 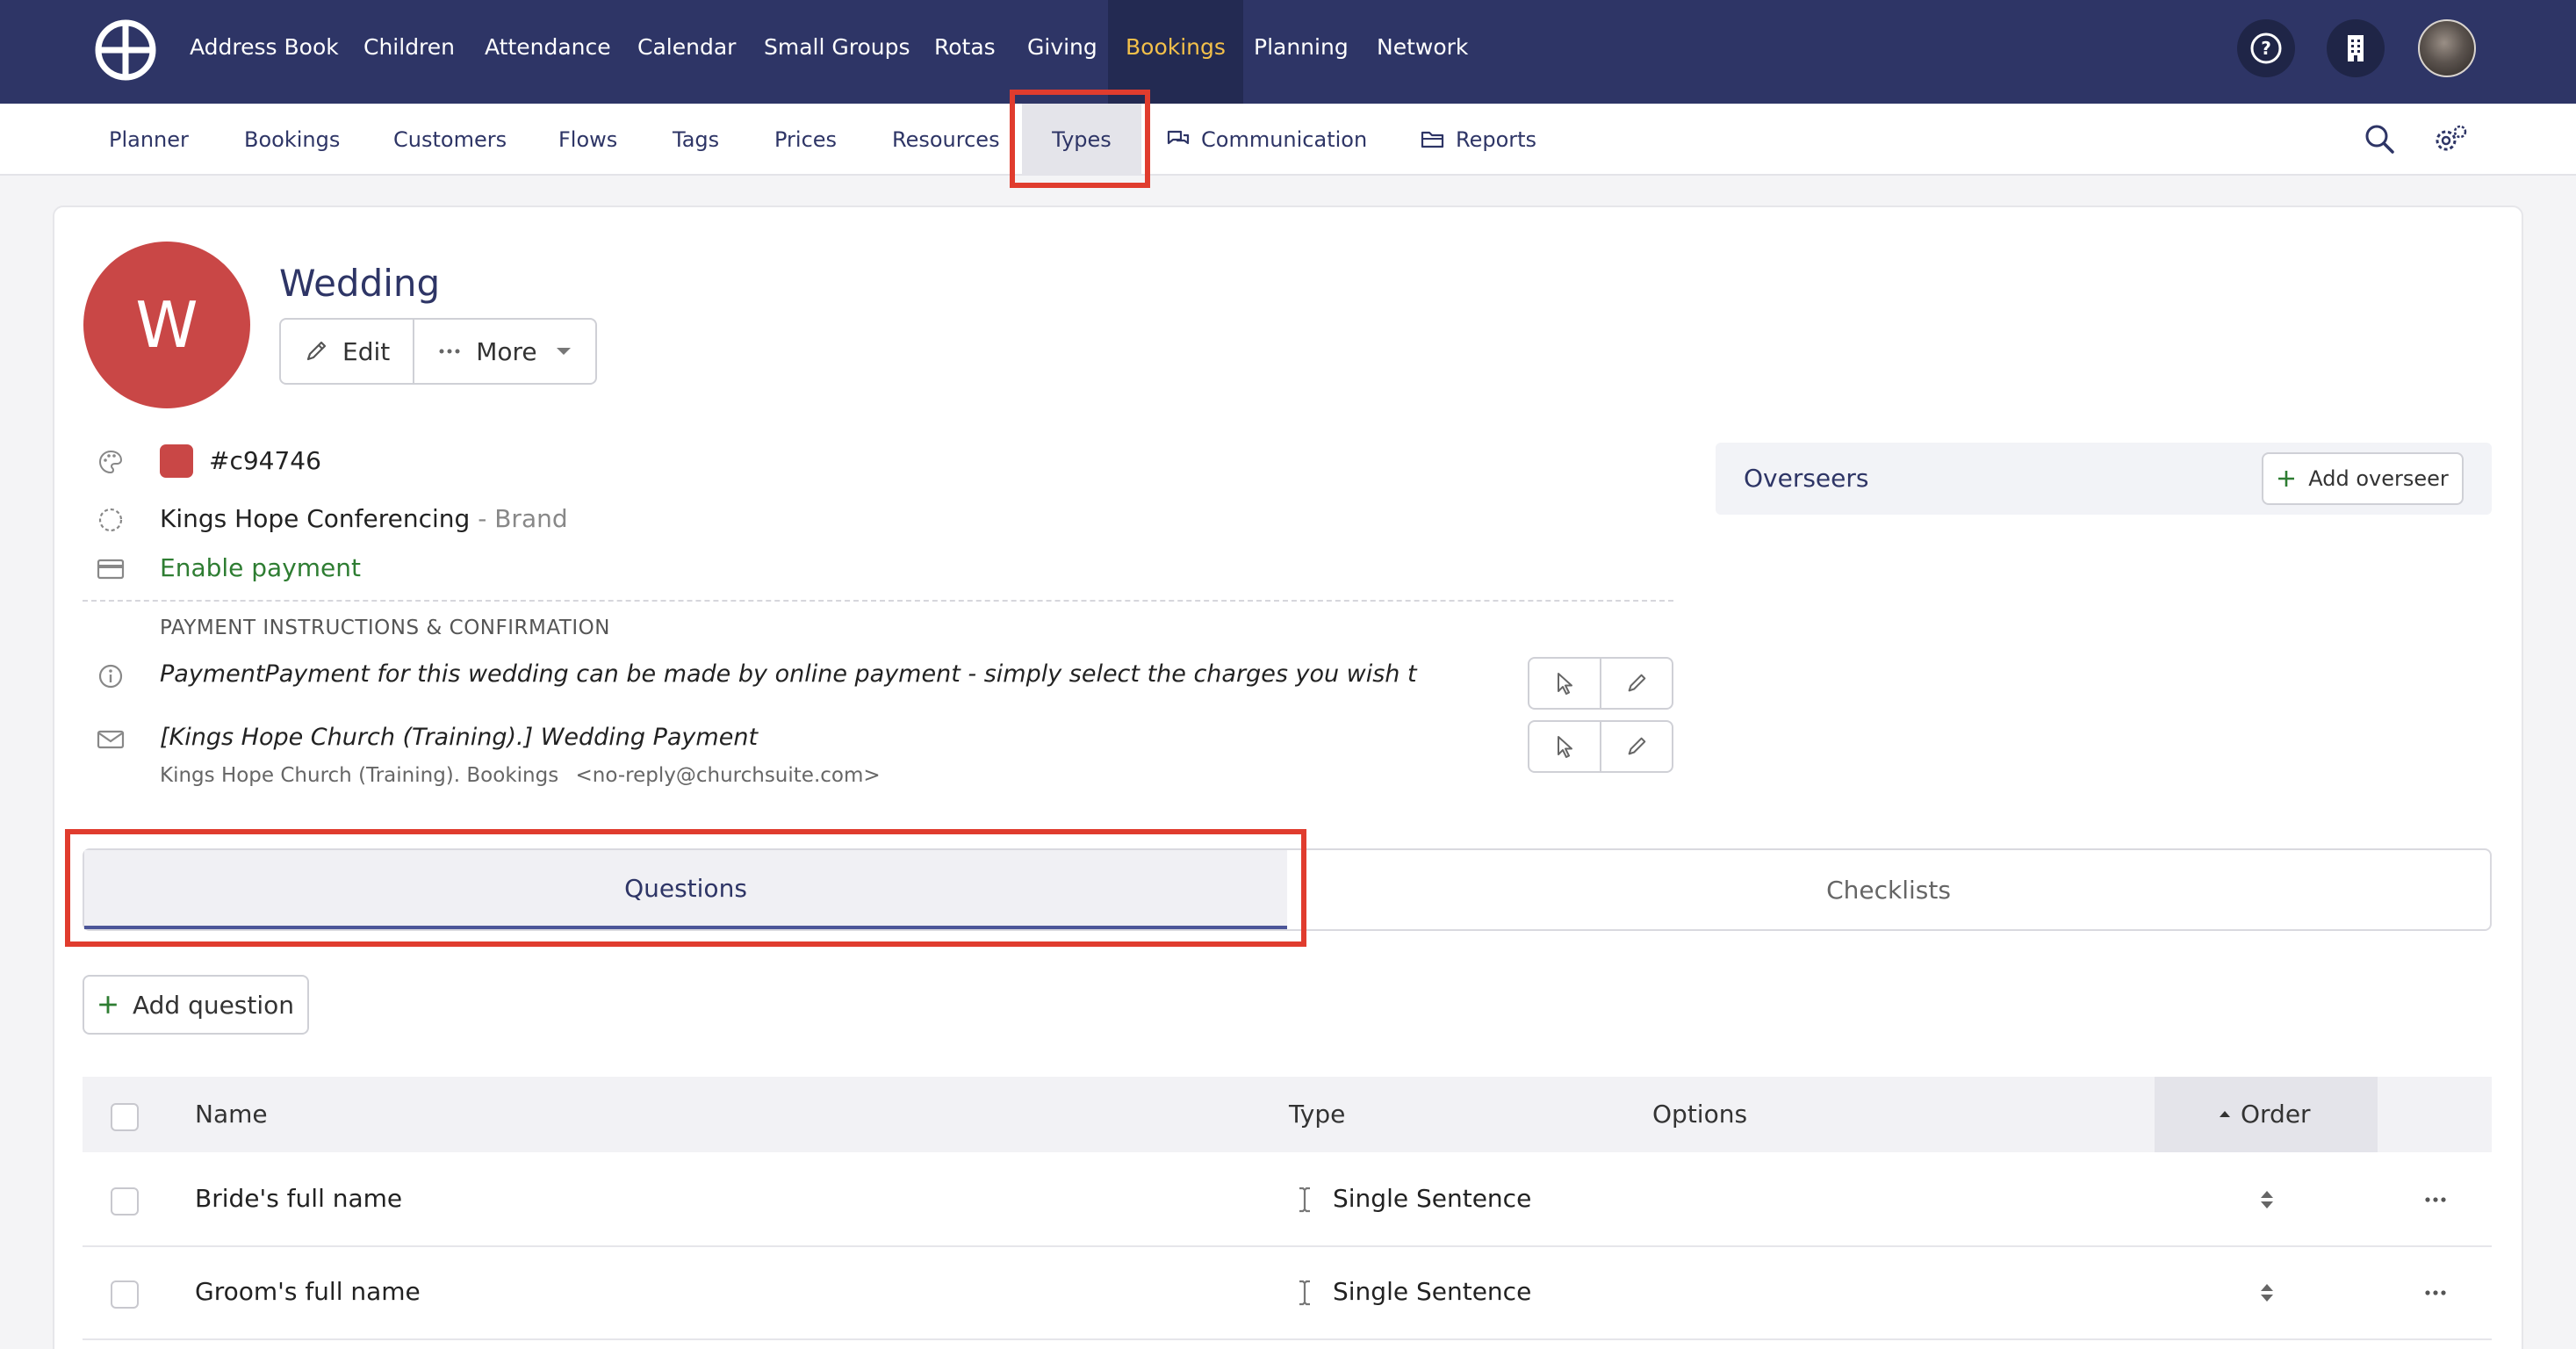 What do you see at coordinates (1284, 139) in the screenshot?
I see `subnav-communication-label: Communication` at bounding box center [1284, 139].